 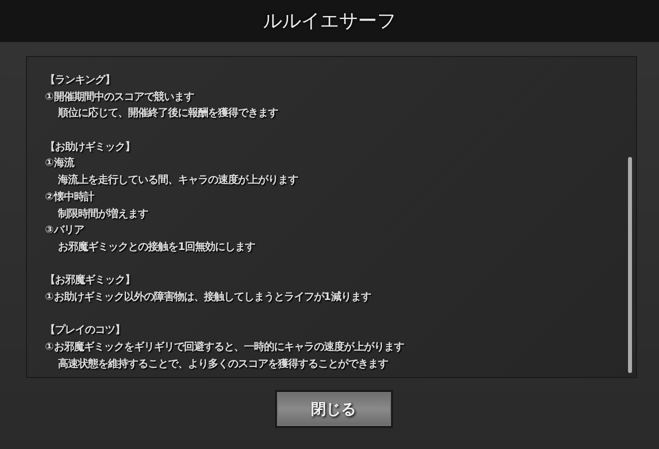 I want to click on section-heading: 【プレイのコツ】, so click(x=85, y=330).